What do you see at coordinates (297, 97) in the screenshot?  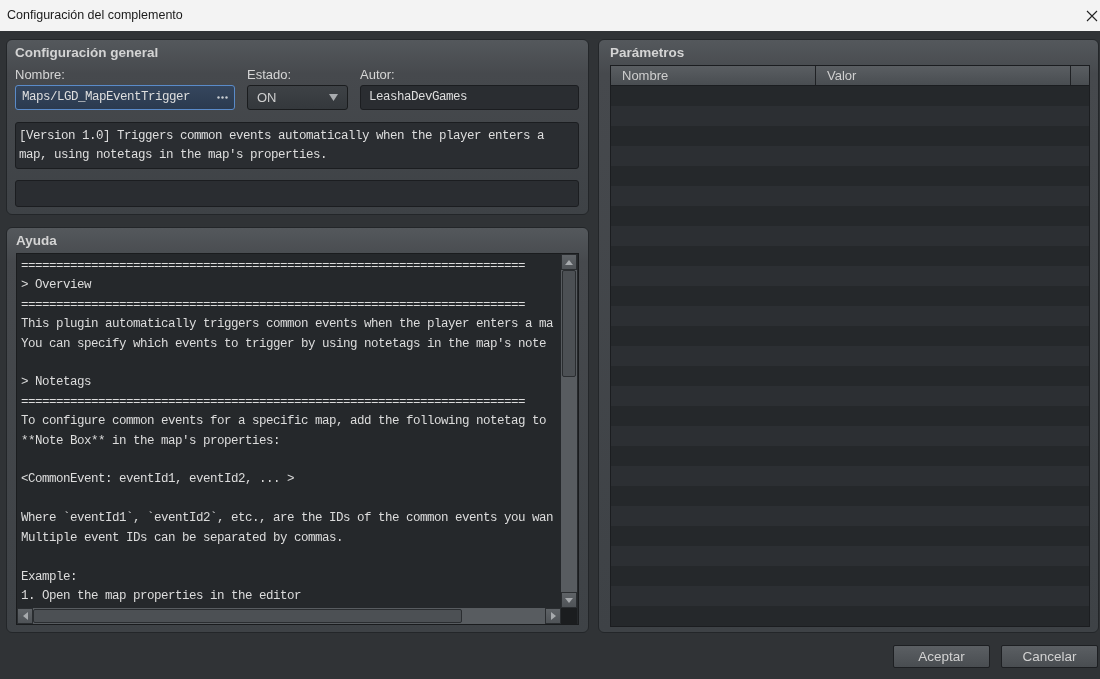 I see `dropdown: ON` at bounding box center [297, 97].